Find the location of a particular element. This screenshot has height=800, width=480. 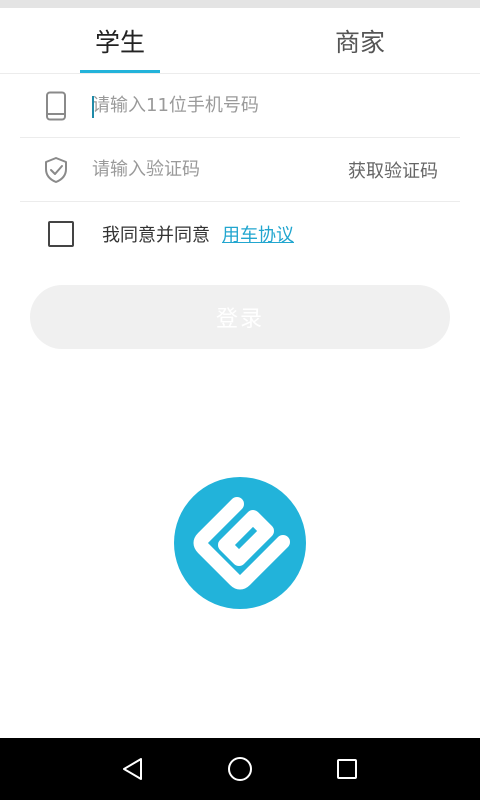

text-cursor is located at coordinates (93, 107).